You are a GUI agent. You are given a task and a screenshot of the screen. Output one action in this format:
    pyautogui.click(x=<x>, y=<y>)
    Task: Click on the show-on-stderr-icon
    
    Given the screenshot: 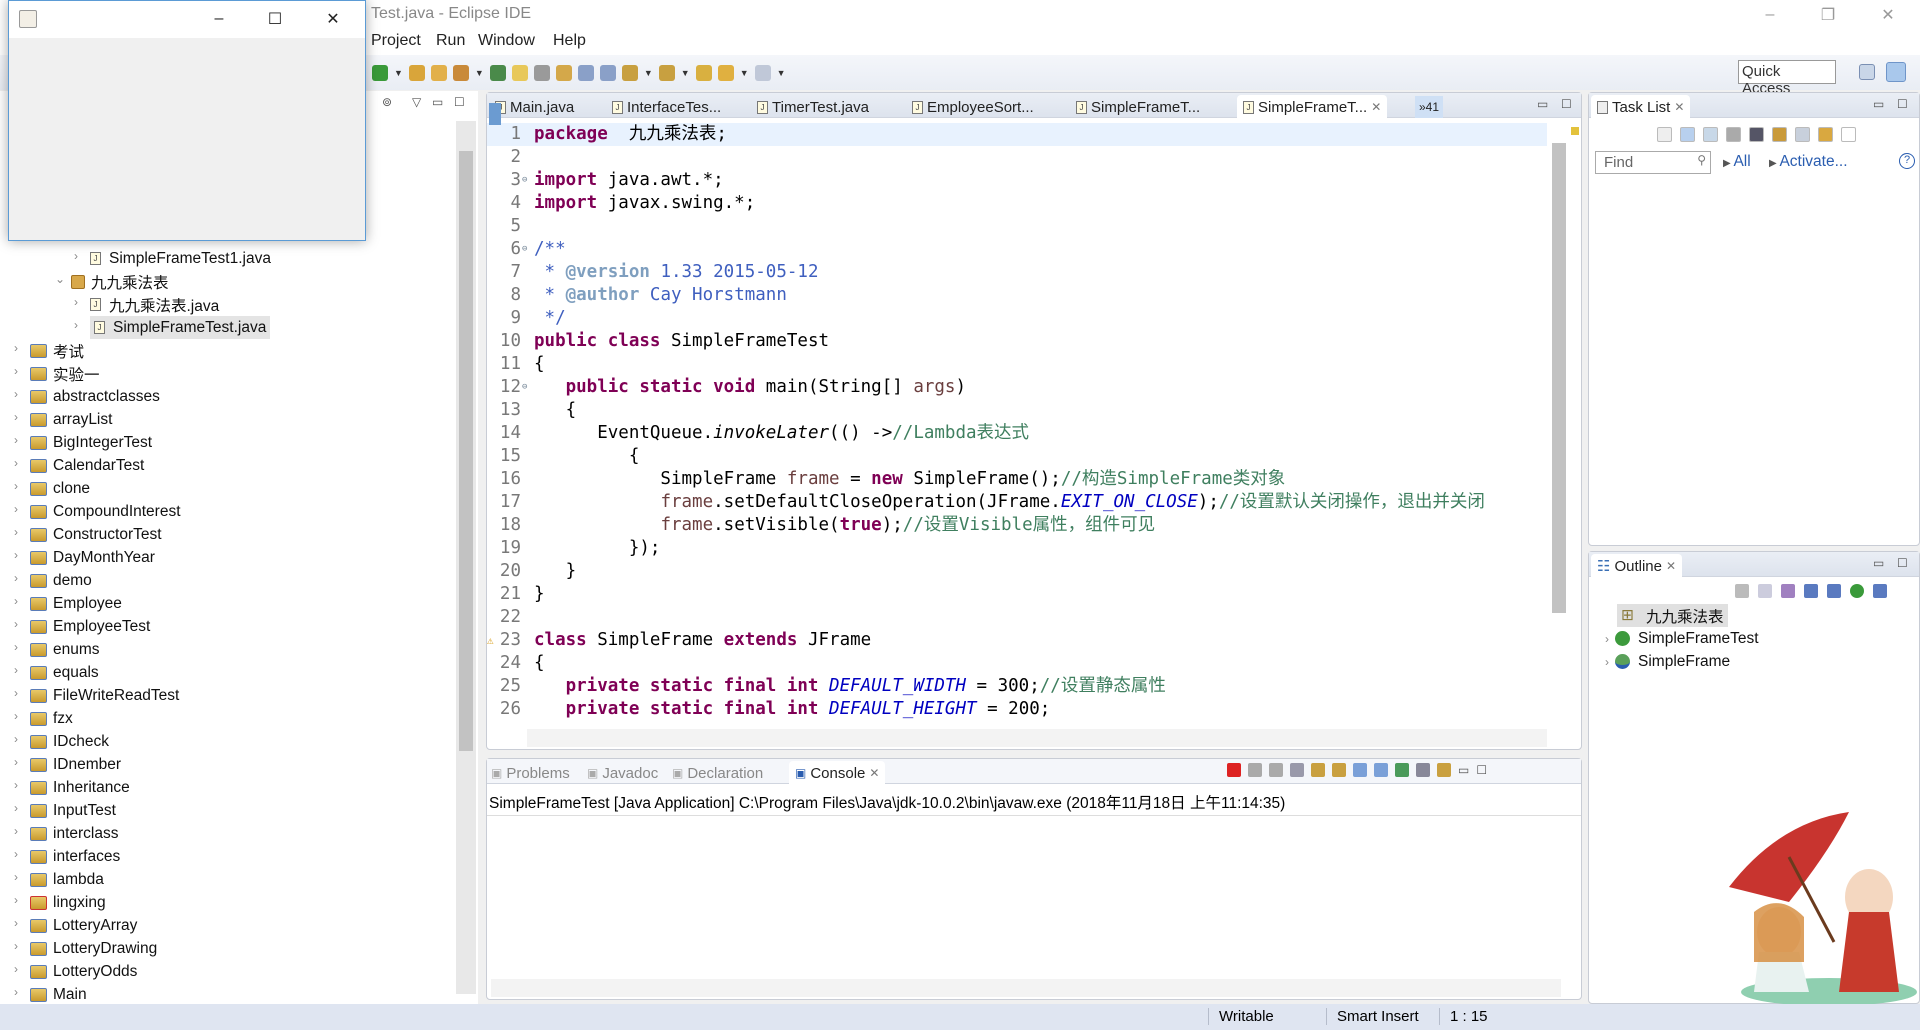 What is the action you would take?
    pyautogui.click(x=1381, y=770)
    